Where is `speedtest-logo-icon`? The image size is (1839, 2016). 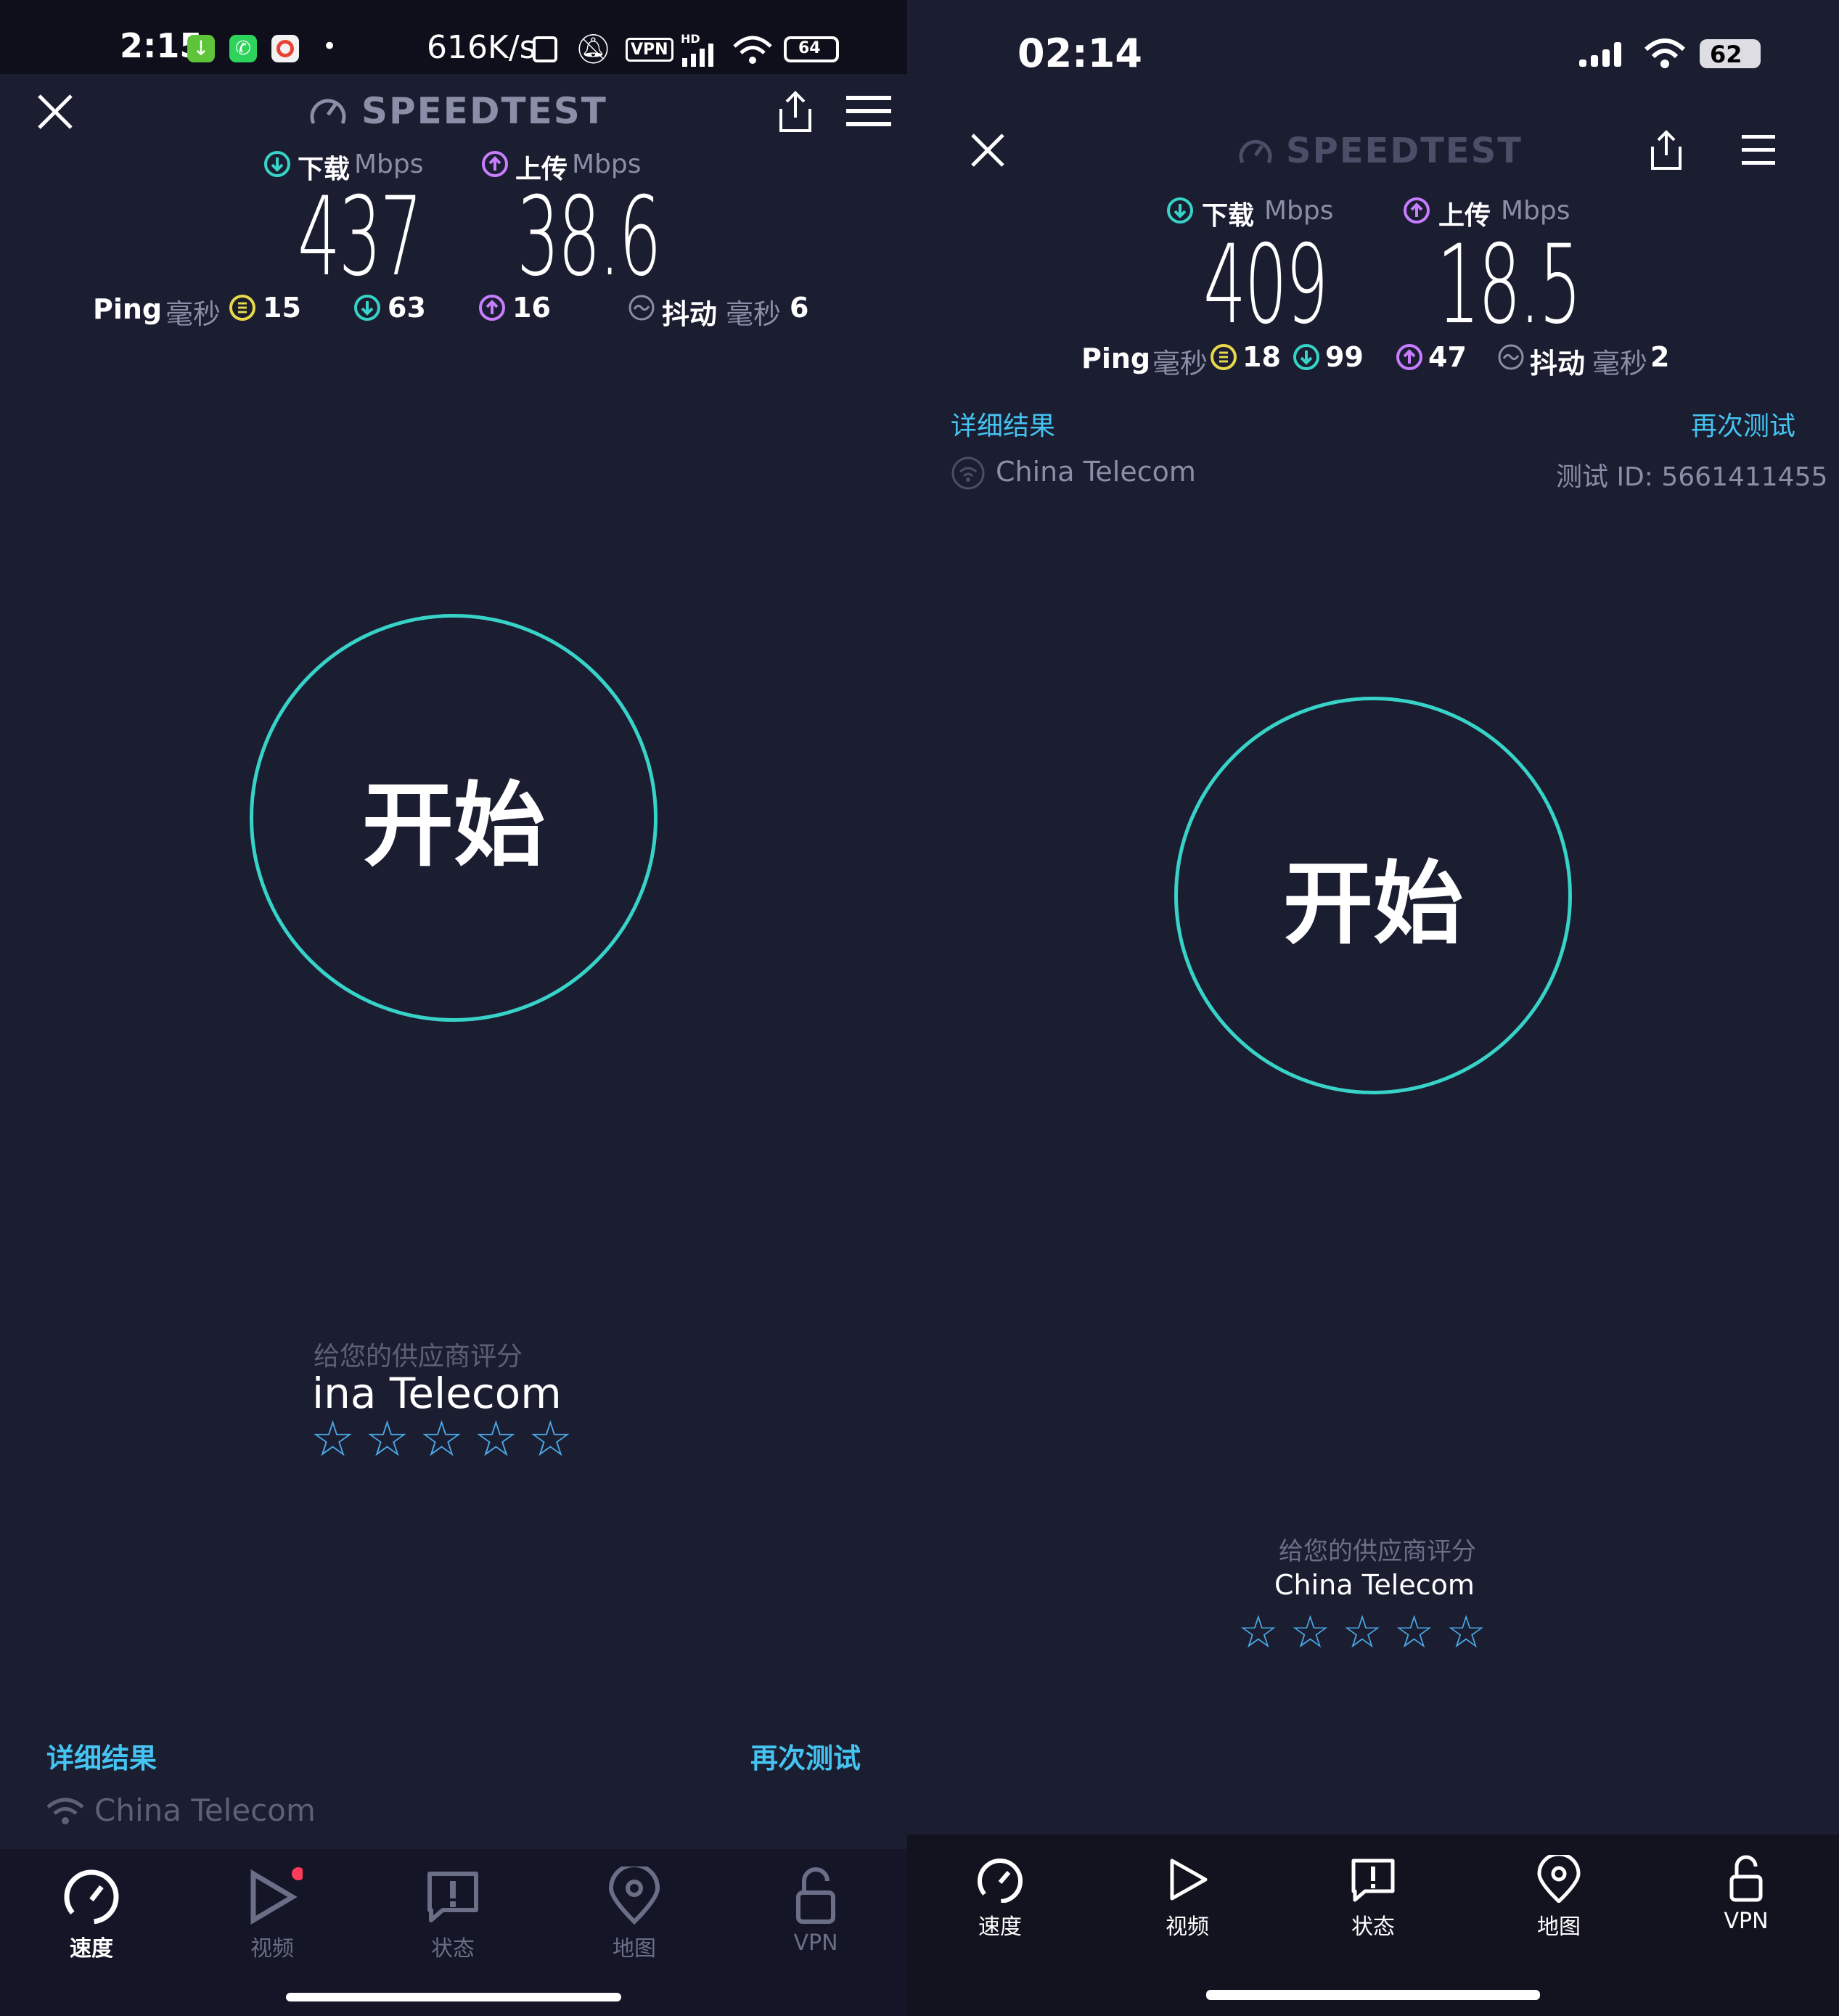 speedtest-logo-icon is located at coordinates (1255, 151).